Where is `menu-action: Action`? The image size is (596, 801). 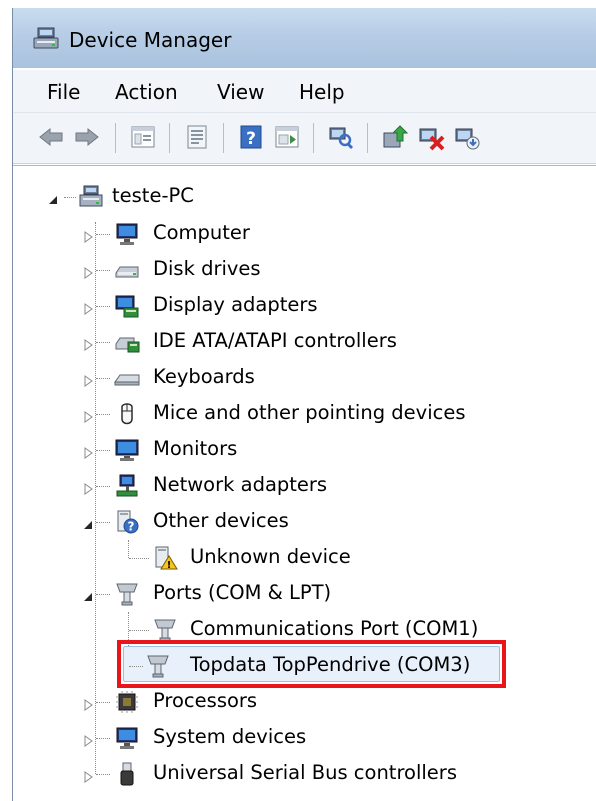
menu-action: Action is located at coordinates (146, 92).